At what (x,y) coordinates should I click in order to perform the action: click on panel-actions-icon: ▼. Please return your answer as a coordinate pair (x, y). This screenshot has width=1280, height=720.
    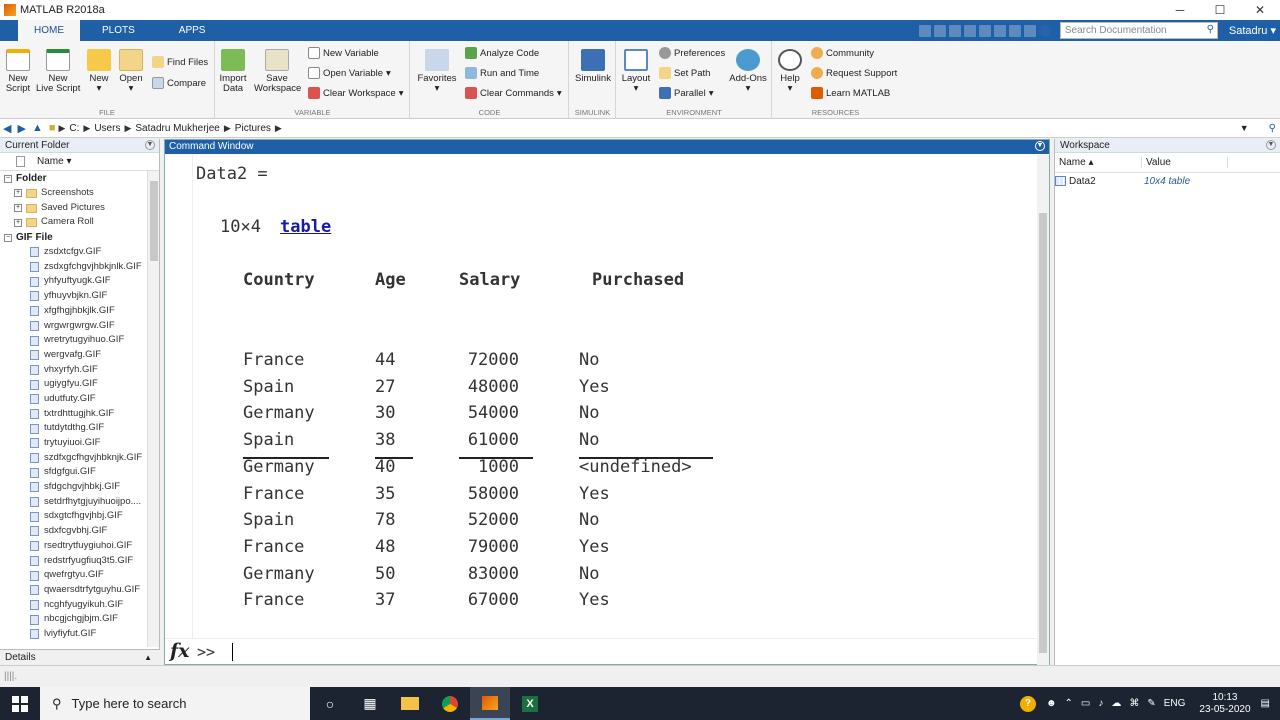
    Looking at the image, I should click on (1271, 145).